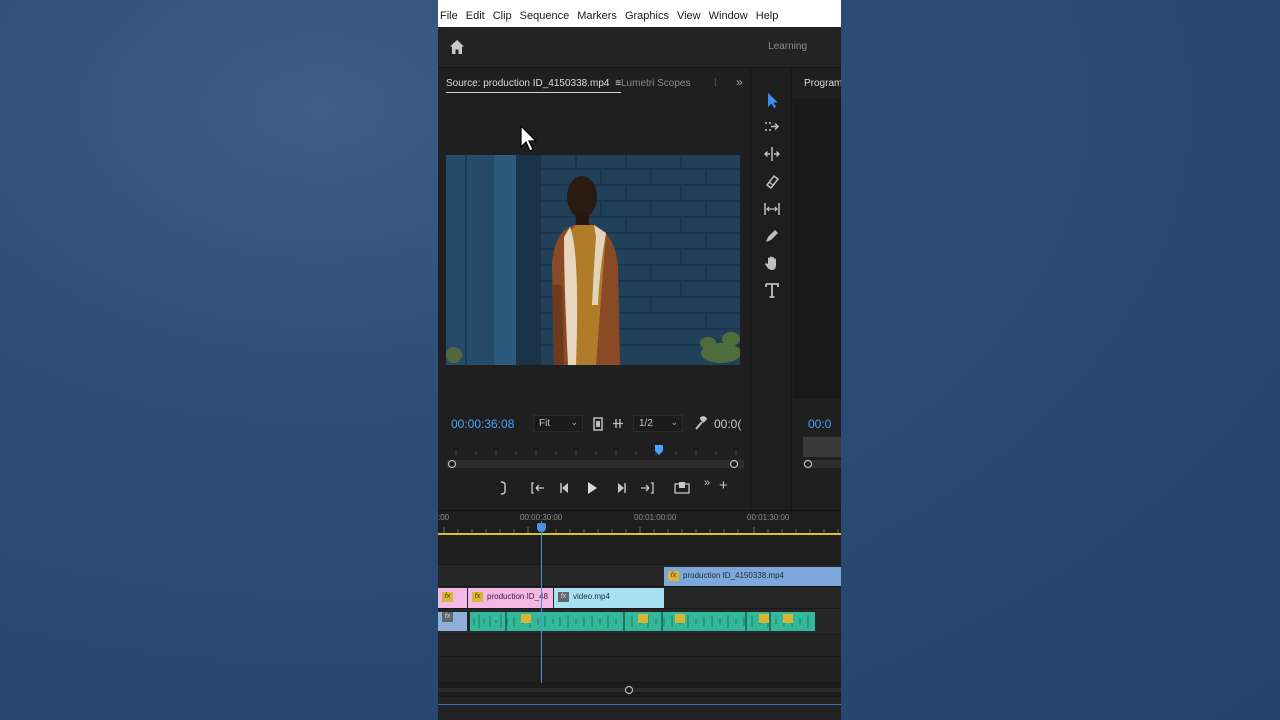  What do you see at coordinates (639, 704) in the screenshot?
I see `panel-focus-line` at bounding box center [639, 704].